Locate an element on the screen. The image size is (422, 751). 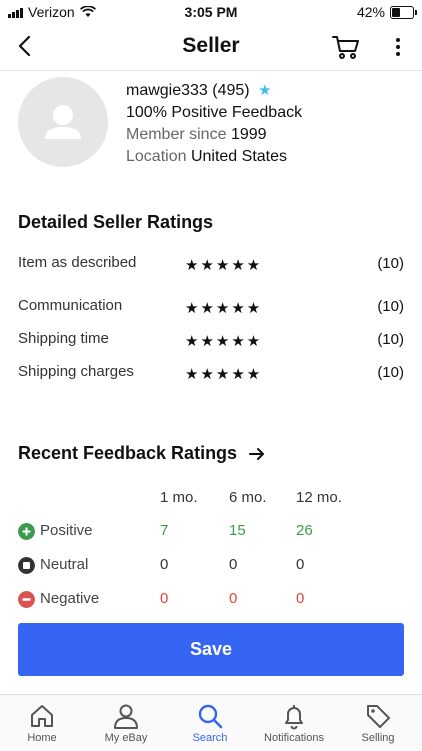
battery-percent: 42% is located at coordinates (370, 12).